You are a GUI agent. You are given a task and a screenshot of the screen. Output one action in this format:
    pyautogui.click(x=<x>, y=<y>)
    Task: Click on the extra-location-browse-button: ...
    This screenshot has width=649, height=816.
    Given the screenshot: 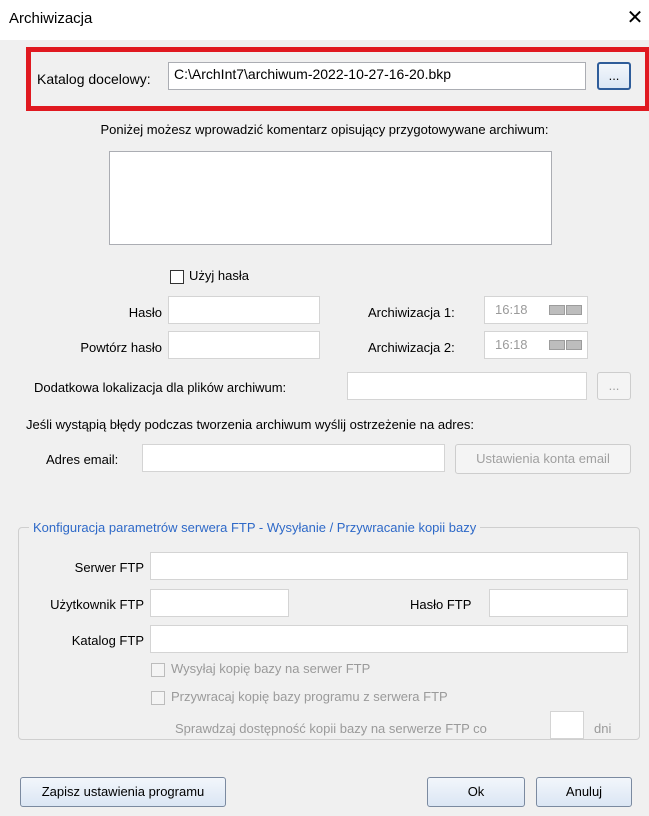 What is the action you would take?
    pyautogui.click(x=614, y=386)
    